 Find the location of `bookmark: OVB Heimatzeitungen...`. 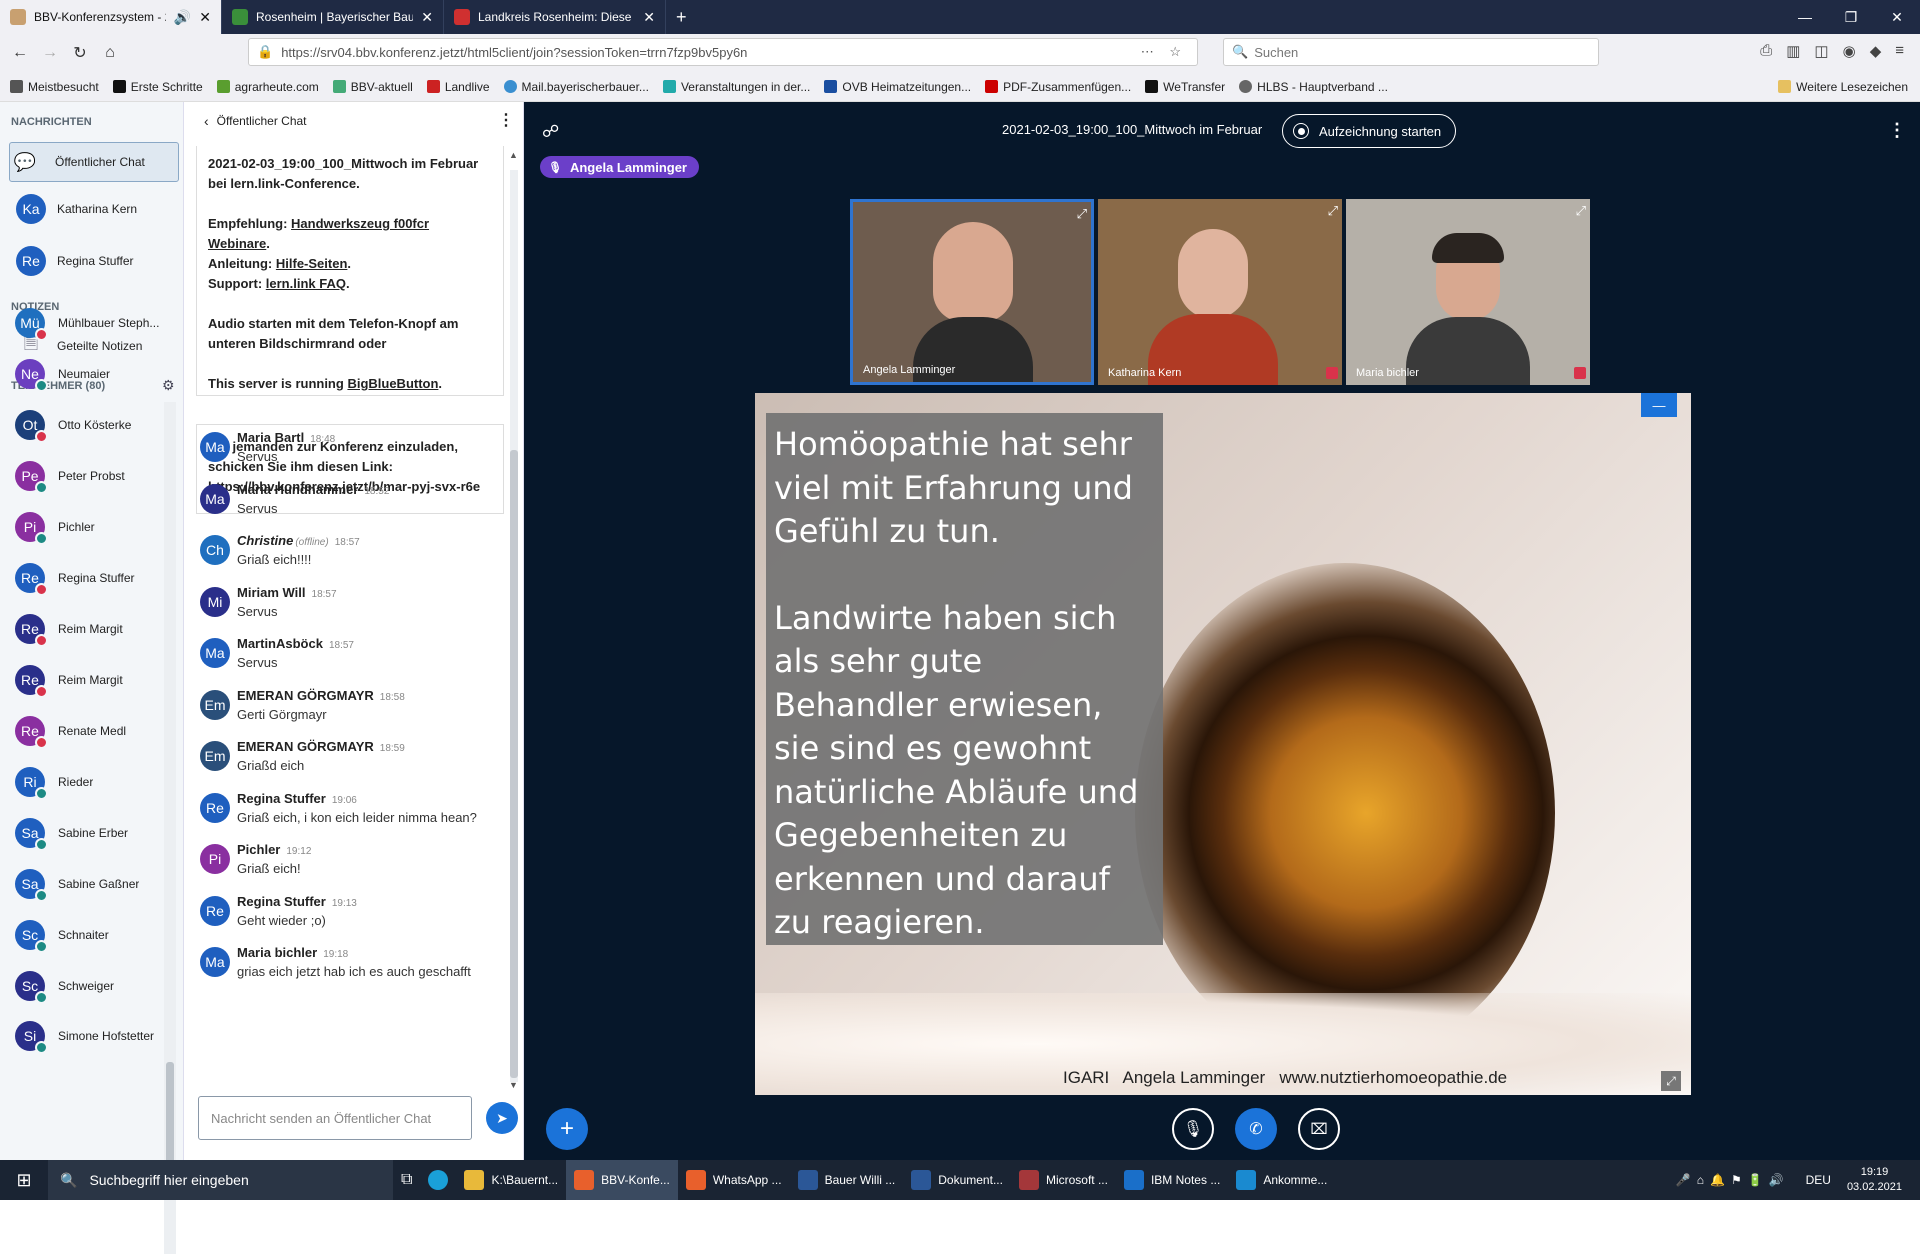

bookmark: OVB Heimatzeitungen... is located at coordinates (897, 87).